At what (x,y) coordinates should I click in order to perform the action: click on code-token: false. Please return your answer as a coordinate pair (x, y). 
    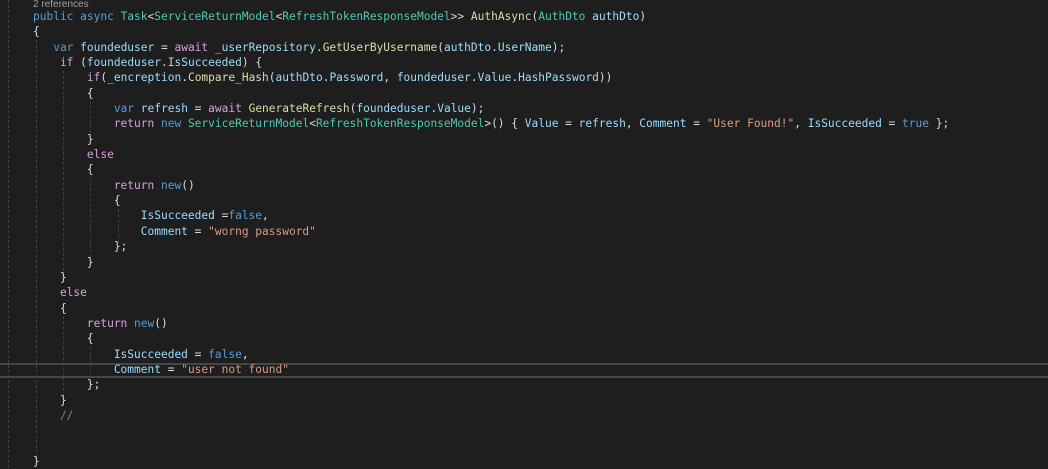
    Looking at the image, I should click on (245, 216).